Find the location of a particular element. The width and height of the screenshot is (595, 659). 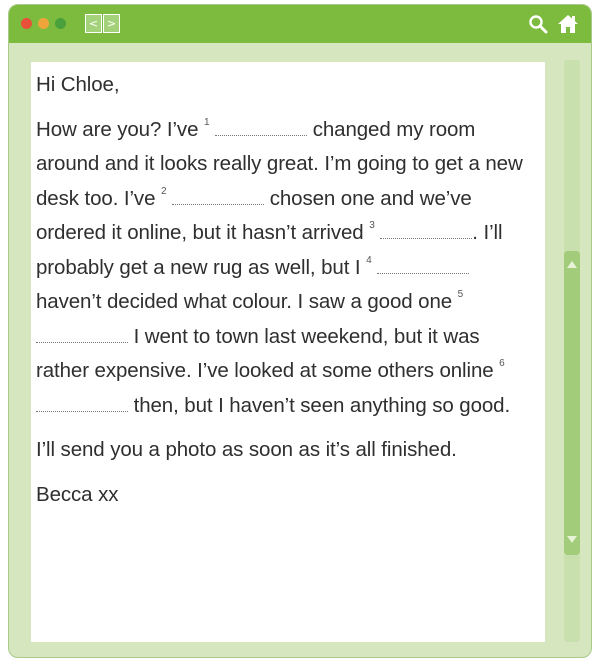

forward-button: > is located at coordinates (111, 23).